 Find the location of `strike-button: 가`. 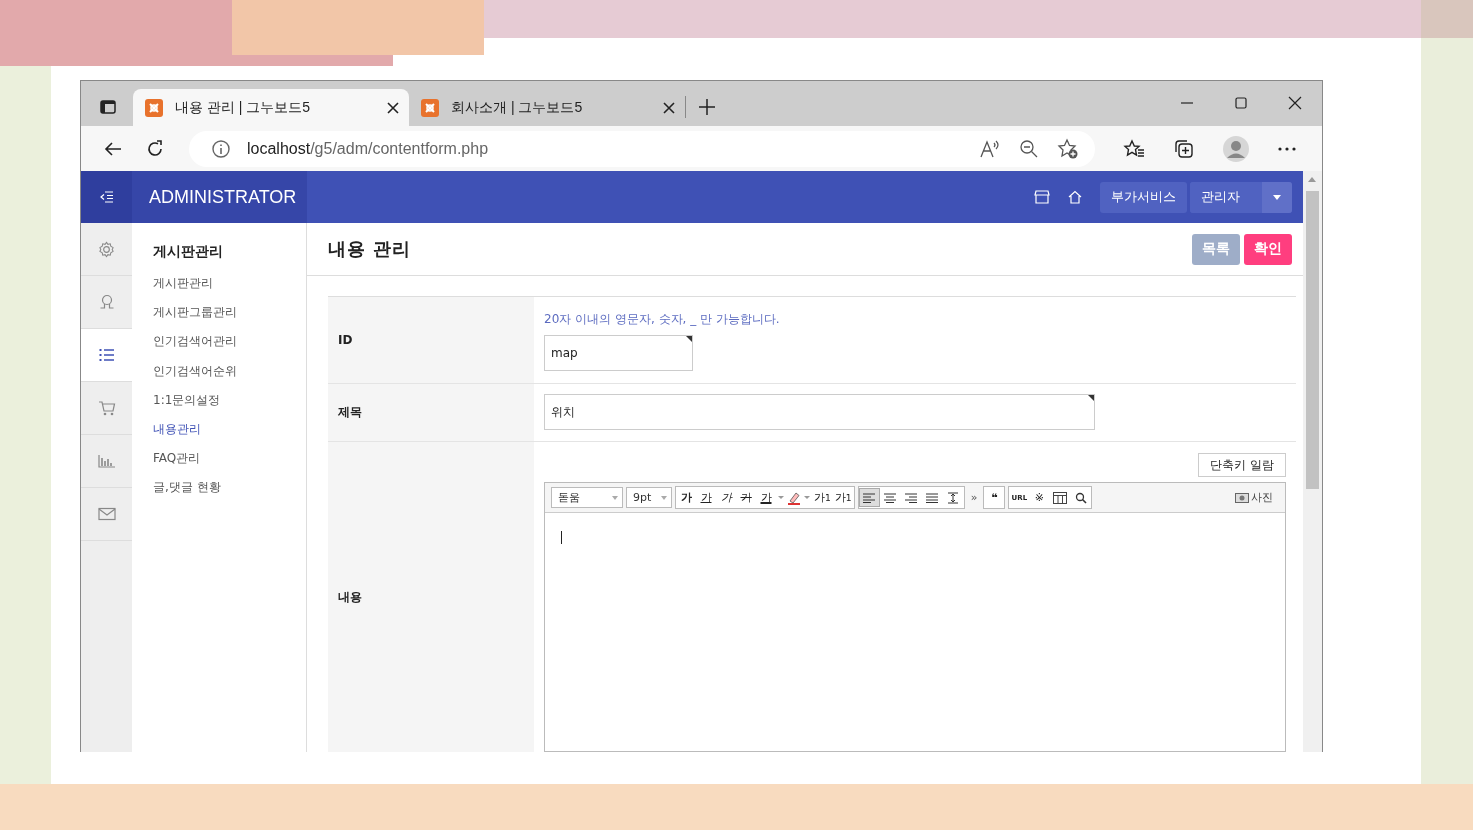

strike-button: 가 is located at coordinates (746, 497).